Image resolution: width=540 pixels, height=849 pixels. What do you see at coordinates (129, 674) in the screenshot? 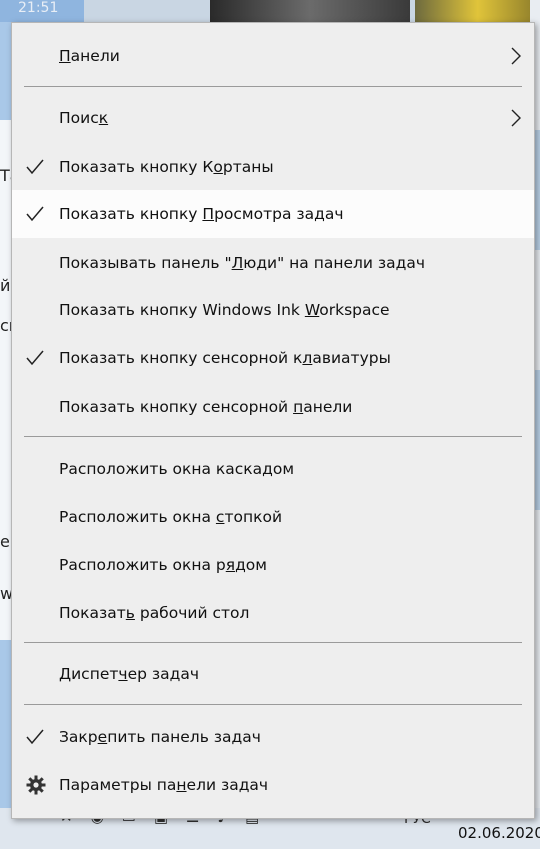
I see `menu-item-label: Диспетчер задач` at bounding box center [129, 674].